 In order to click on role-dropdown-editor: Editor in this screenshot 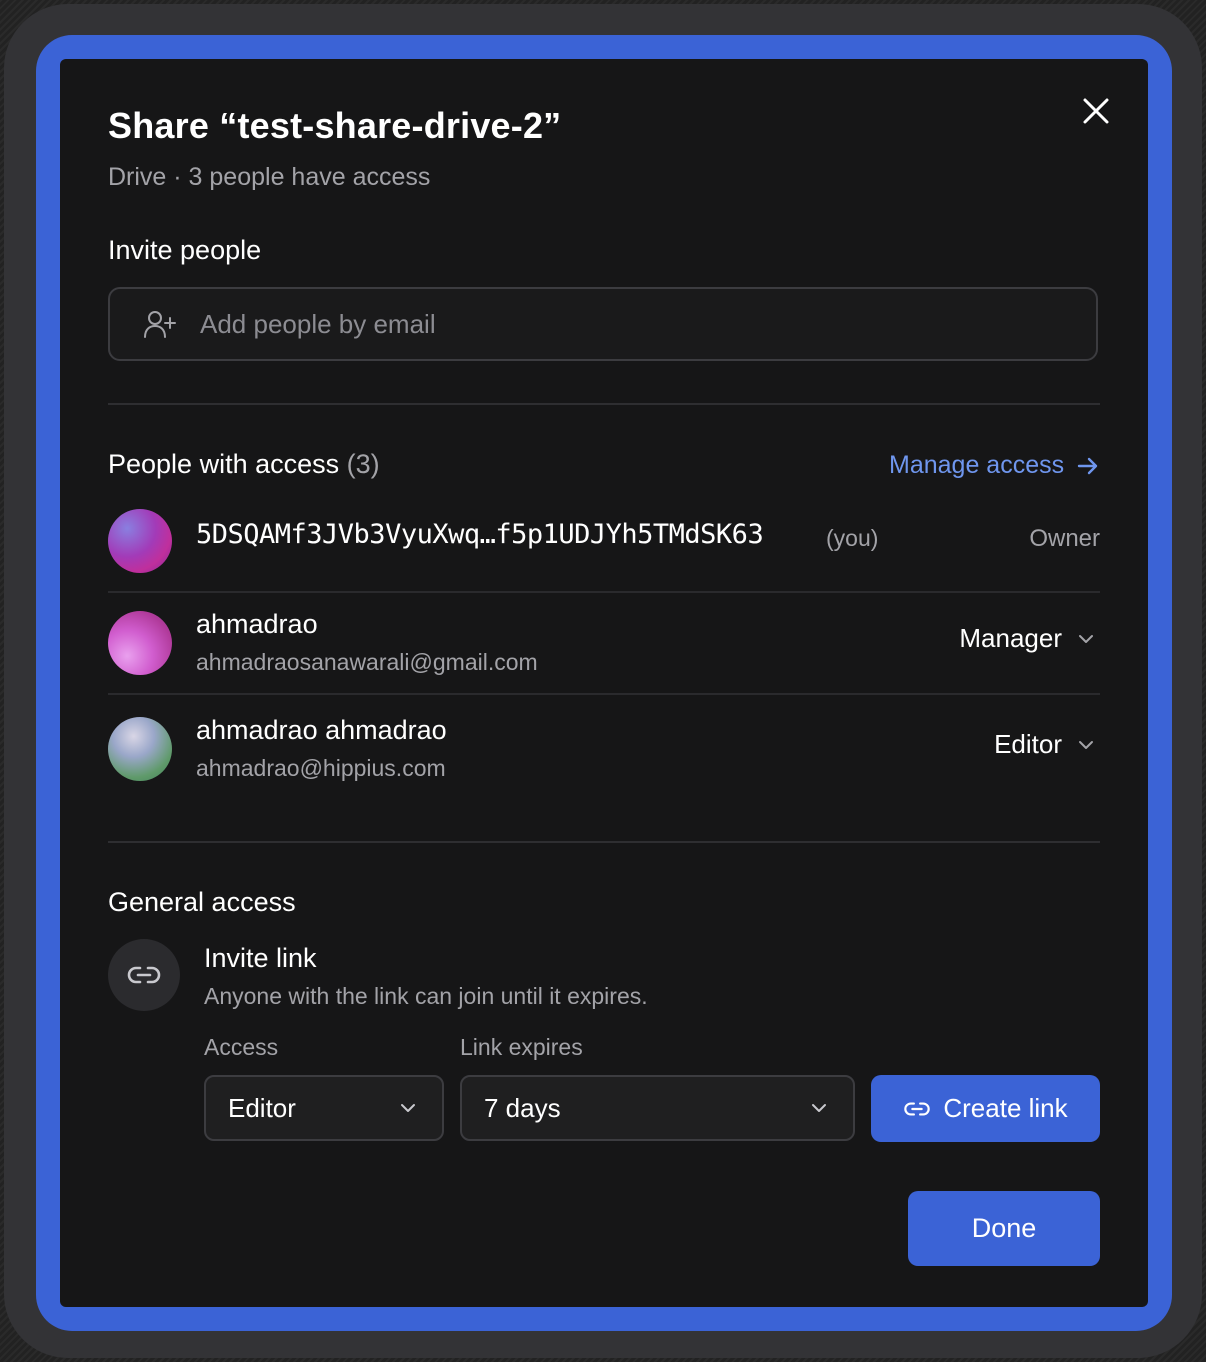, I will do `click(1045, 744)`.